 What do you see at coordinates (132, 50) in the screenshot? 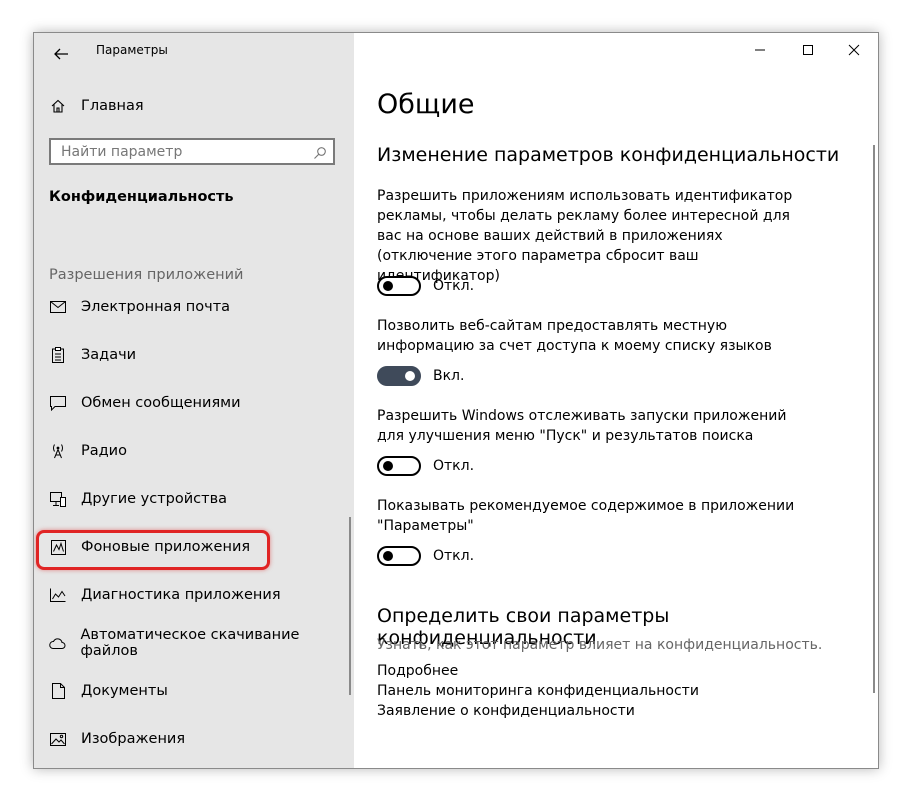
I see `app-title: Параметры` at bounding box center [132, 50].